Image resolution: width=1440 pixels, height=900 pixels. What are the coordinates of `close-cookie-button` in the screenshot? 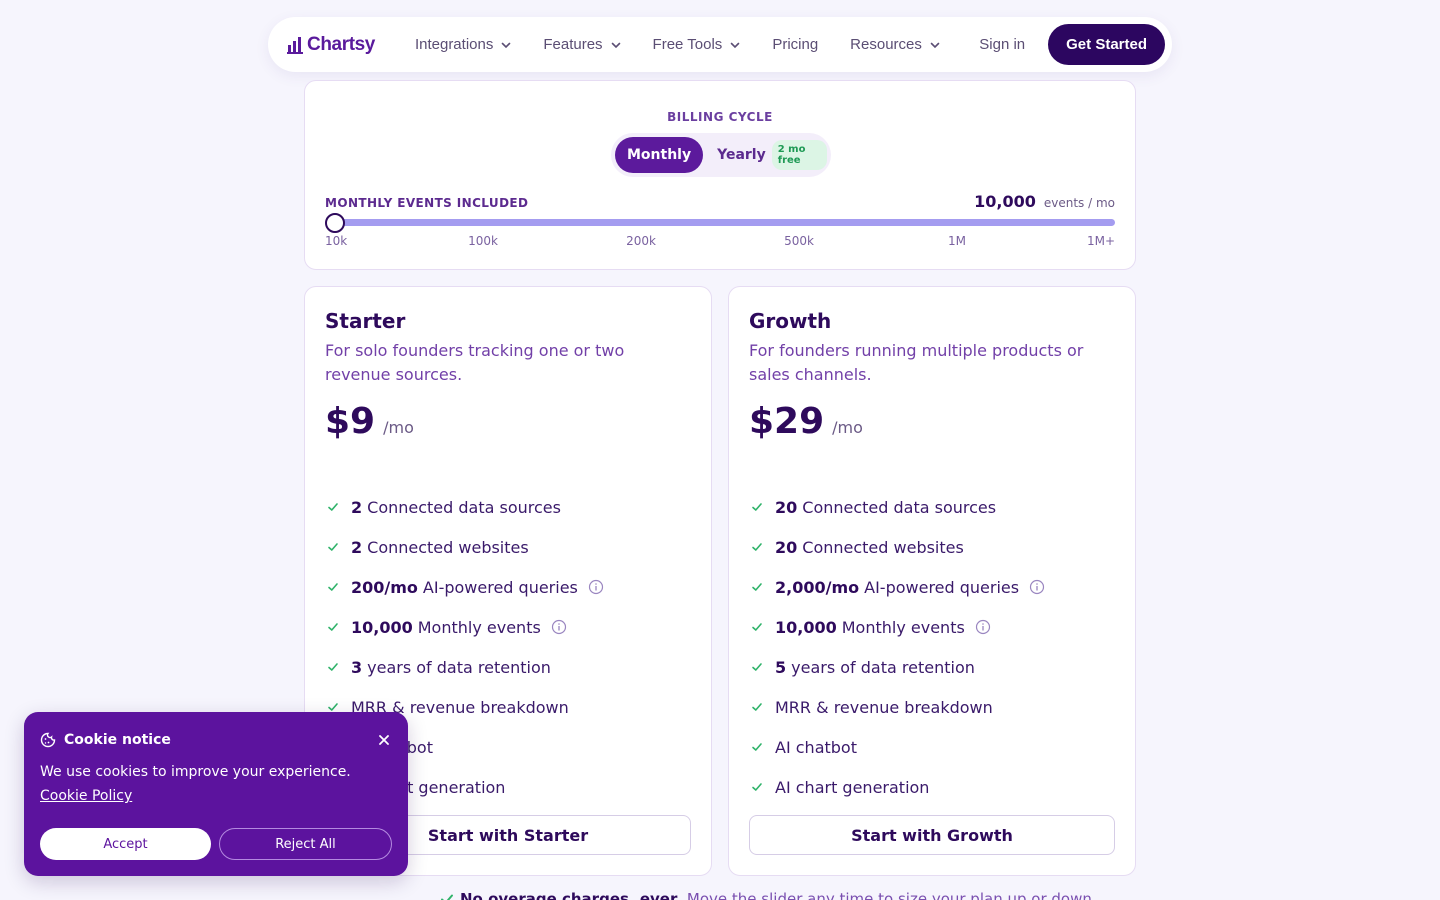 It's located at (384, 740).